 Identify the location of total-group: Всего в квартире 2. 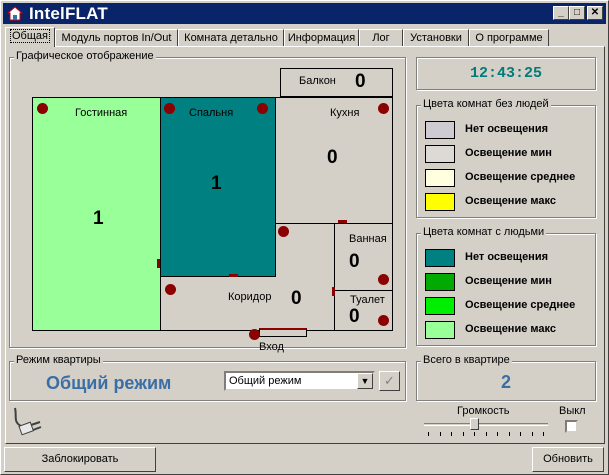
(506, 377).